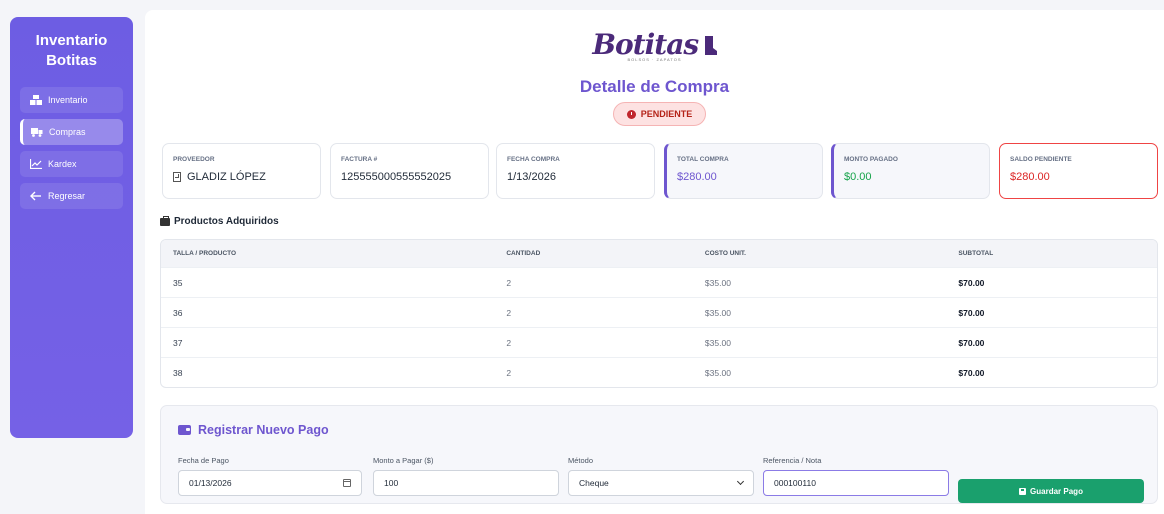  What do you see at coordinates (795, 483) in the screenshot?
I see `reference-value: 000100110` at bounding box center [795, 483].